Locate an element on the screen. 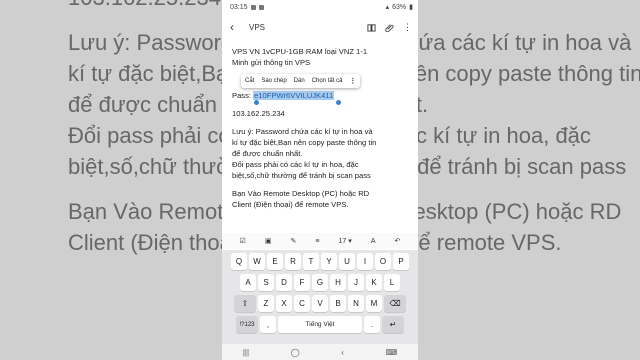 This screenshot has width=640, height=360. key: Q is located at coordinates (239, 261).